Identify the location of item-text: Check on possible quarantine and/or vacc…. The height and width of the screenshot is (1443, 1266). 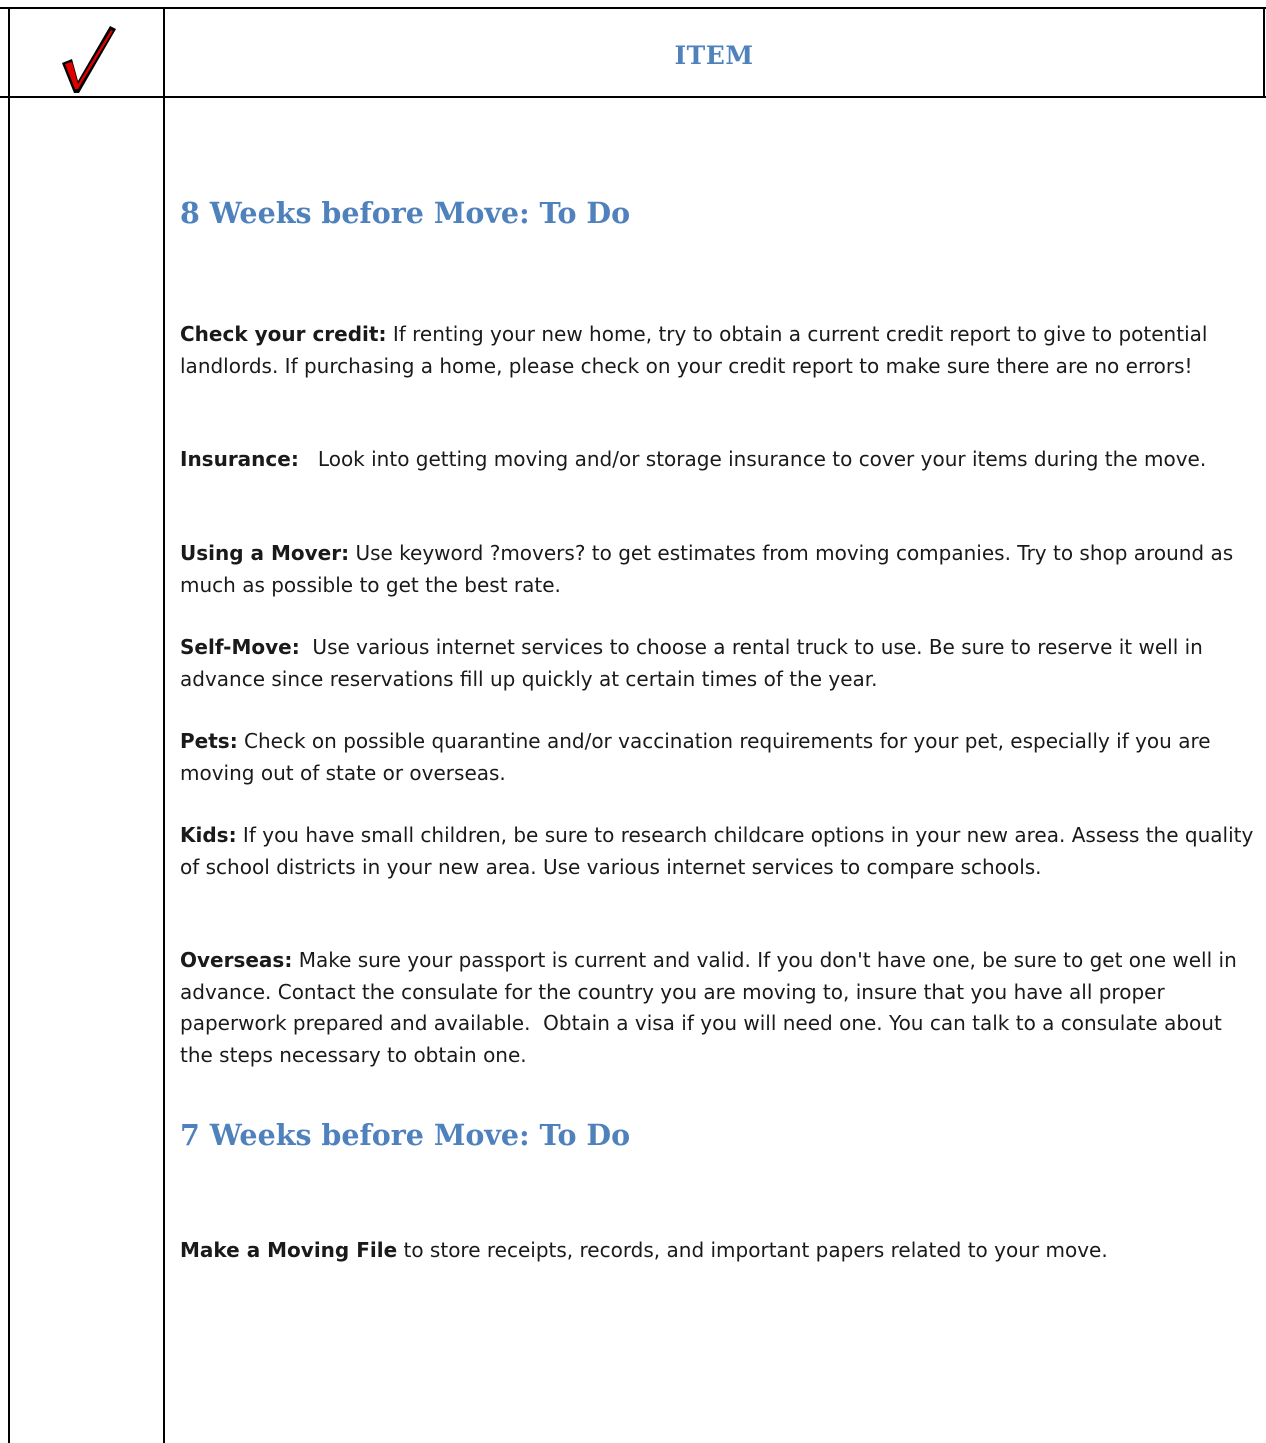
(695, 757).